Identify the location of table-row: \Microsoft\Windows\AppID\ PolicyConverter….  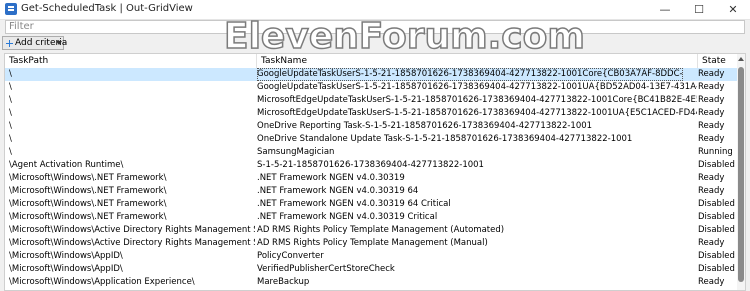
(371, 256).